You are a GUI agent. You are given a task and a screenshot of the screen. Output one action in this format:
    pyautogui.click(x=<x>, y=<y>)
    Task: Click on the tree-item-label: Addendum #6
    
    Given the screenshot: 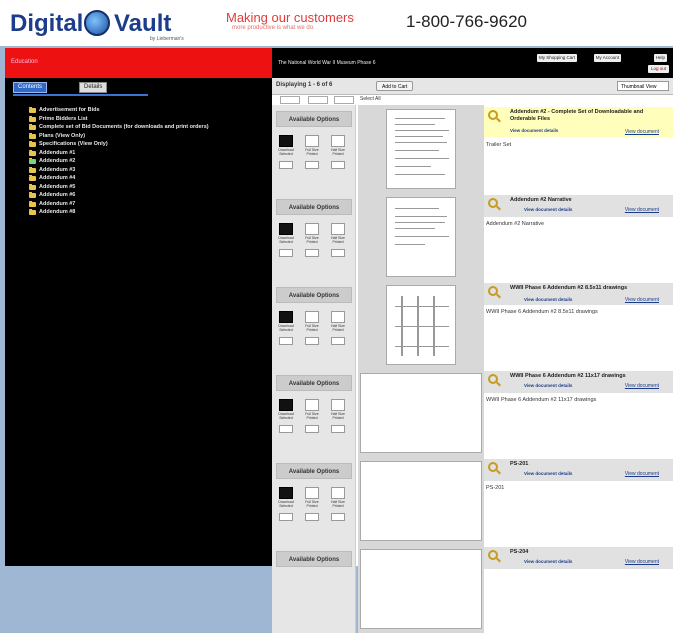 What is the action you would take?
    pyautogui.click(x=57, y=195)
    